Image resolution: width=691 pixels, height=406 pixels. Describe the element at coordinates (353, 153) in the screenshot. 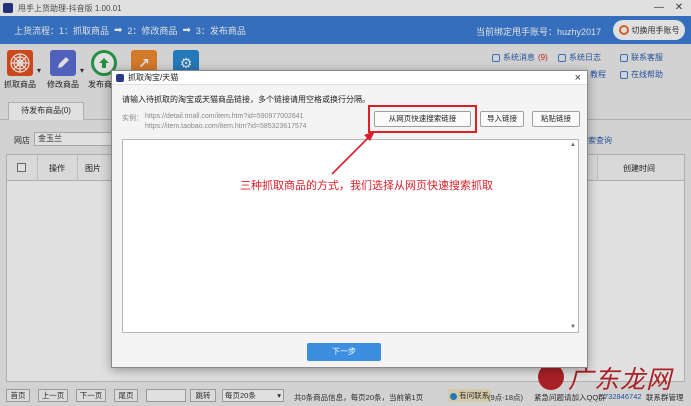

I see `annotation-arrow` at that location.